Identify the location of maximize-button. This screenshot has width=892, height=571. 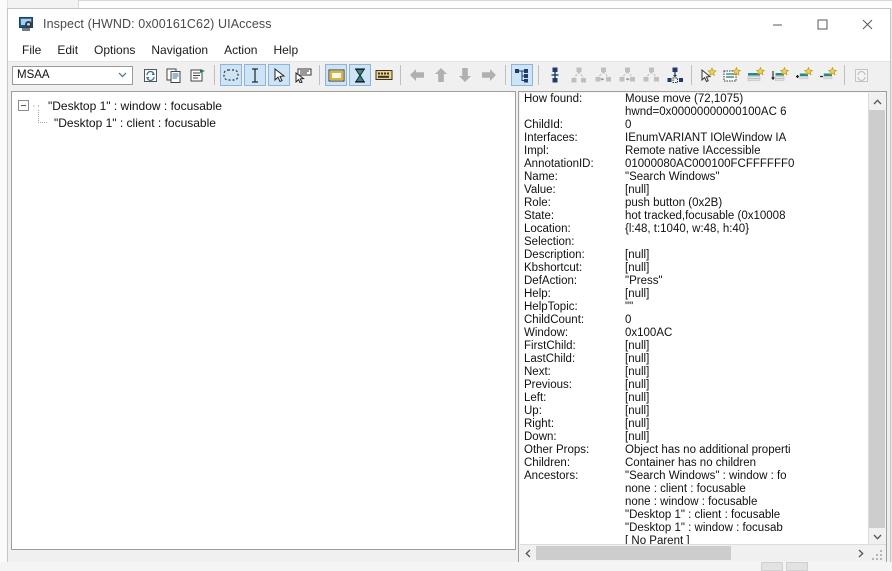
(822, 24).